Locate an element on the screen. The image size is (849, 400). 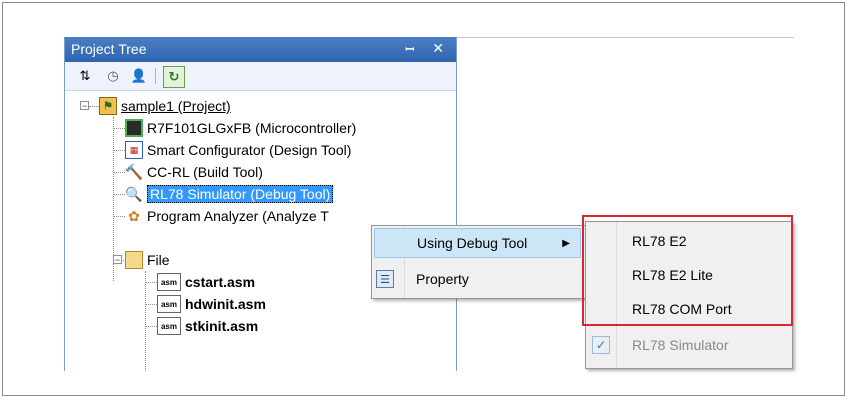
tree-item-label: Smart Configurator (Design Tool) is located at coordinates (249, 150).